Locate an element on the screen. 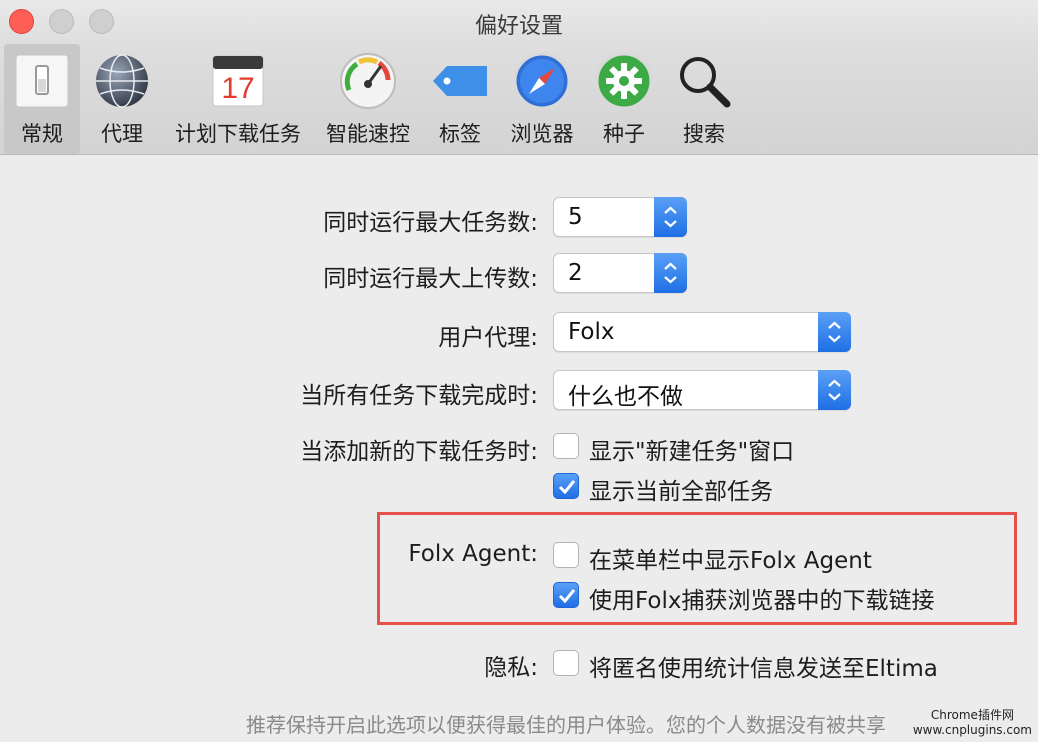 This screenshot has height=742, width=1038. watermark-line1: Chrome插件网 is located at coordinates (972, 715).